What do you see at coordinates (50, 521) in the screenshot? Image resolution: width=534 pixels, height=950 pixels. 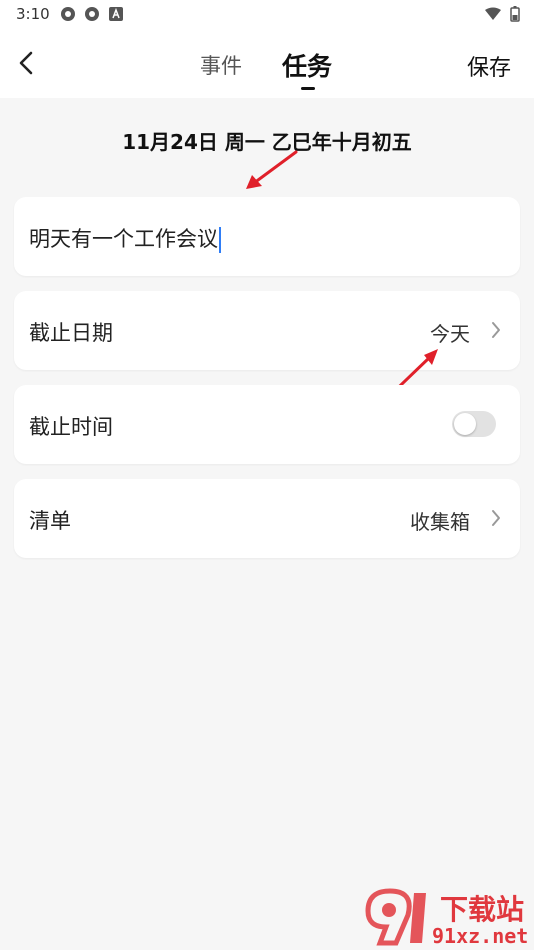 I see `list-label: 清单` at bounding box center [50, 521].